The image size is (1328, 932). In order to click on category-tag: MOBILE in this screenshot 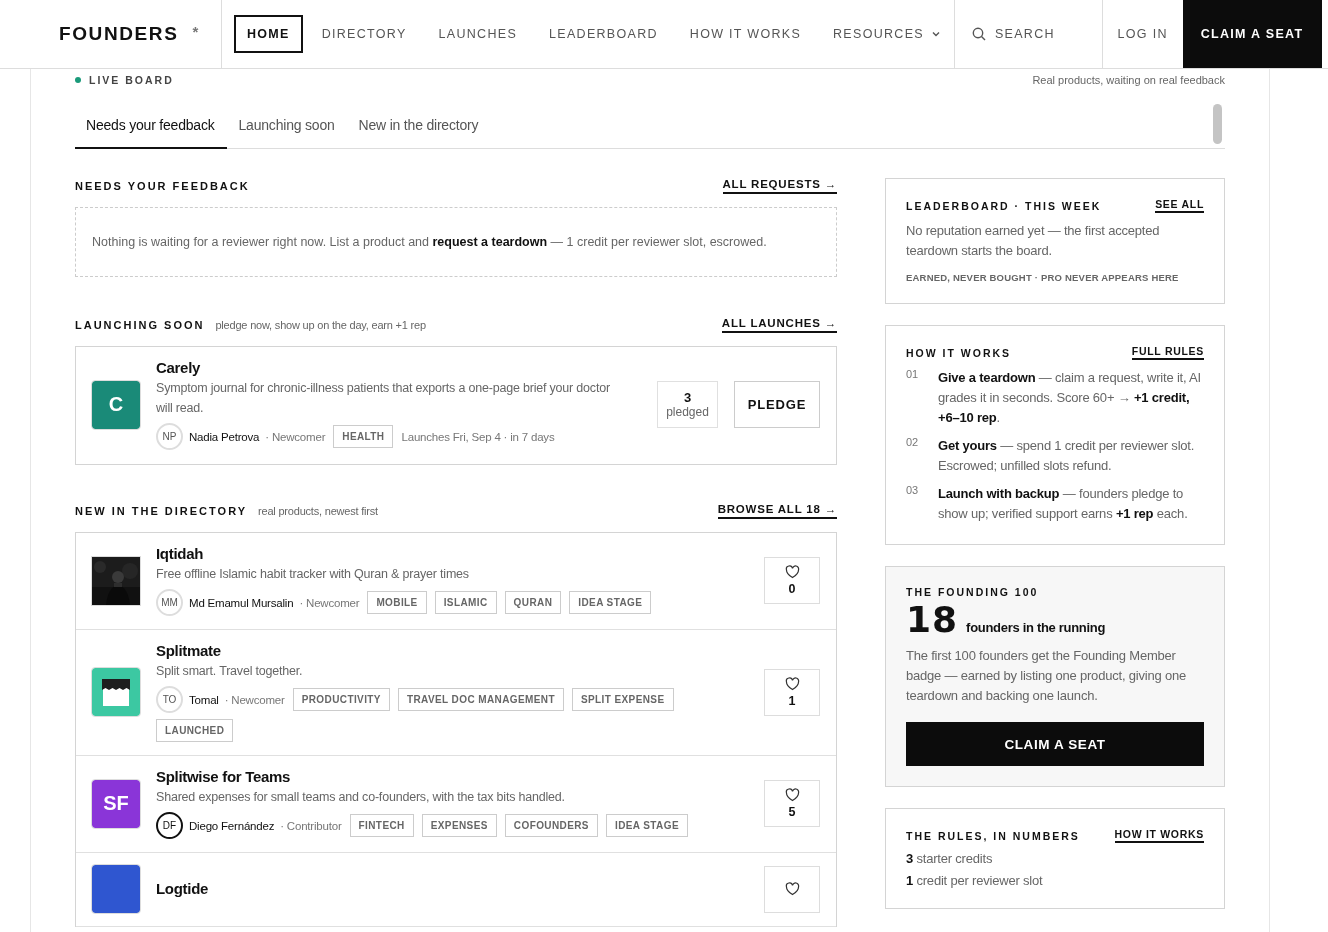, I will do `click(397, 602)`.